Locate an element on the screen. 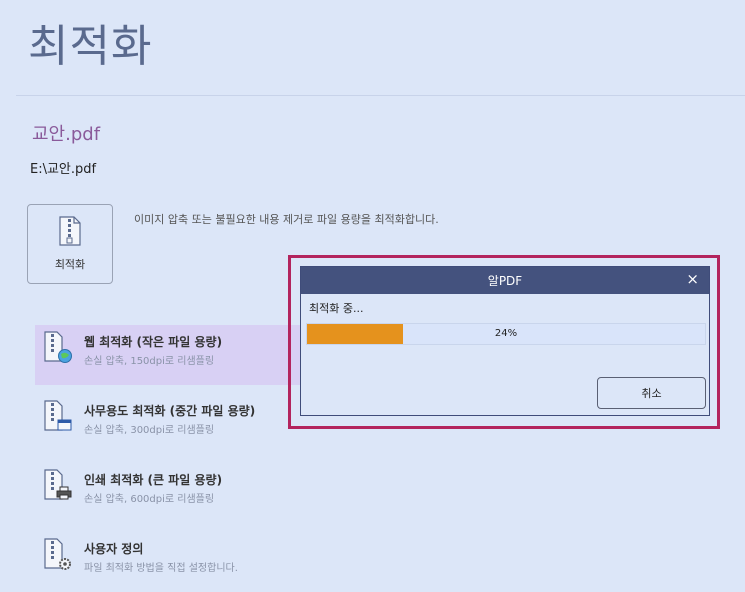  preset-subtitle: 파일 최적화 방법을 직접 설정합니다. is located at coordinates (161, 568).